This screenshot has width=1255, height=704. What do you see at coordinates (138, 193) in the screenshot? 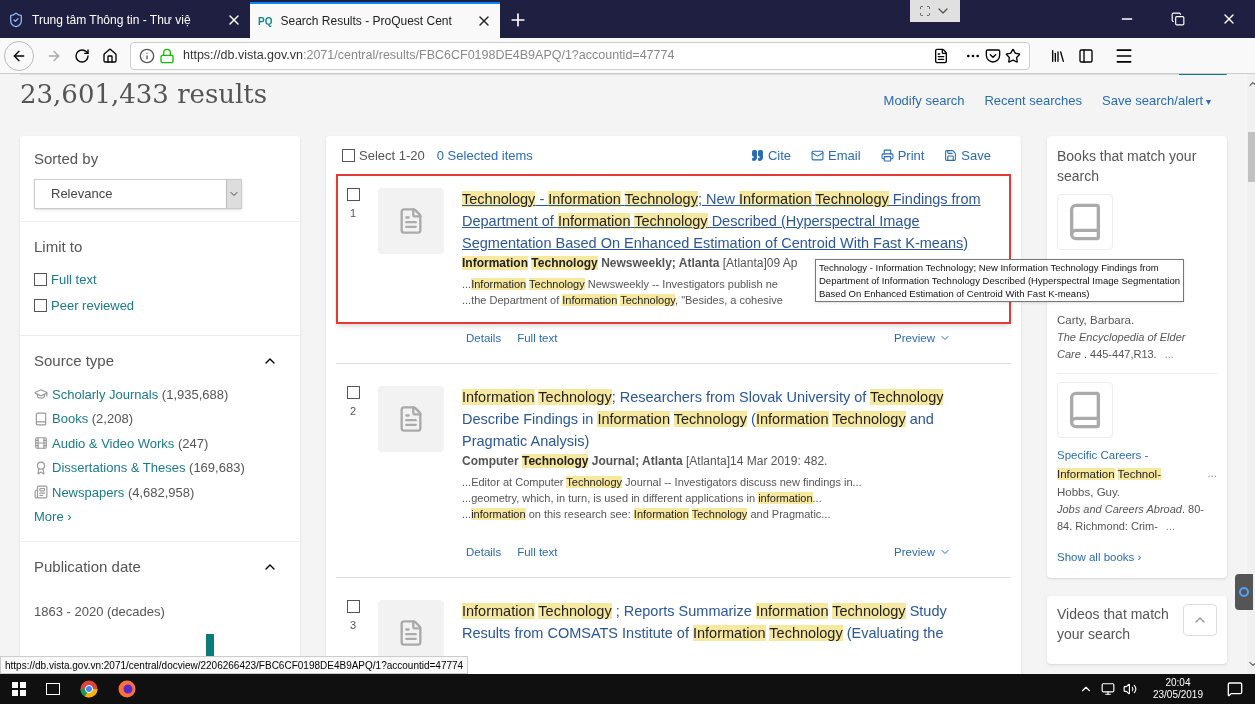
I see `sort-select: Relevance` at bounding box center [138, 193].